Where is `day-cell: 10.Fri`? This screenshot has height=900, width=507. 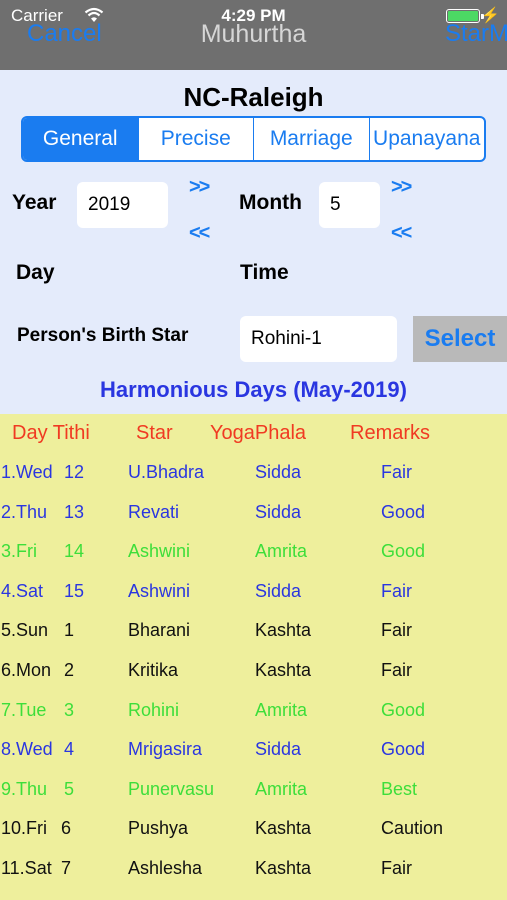
day-cell: 10.Fri is located at coordinates (24, 828).